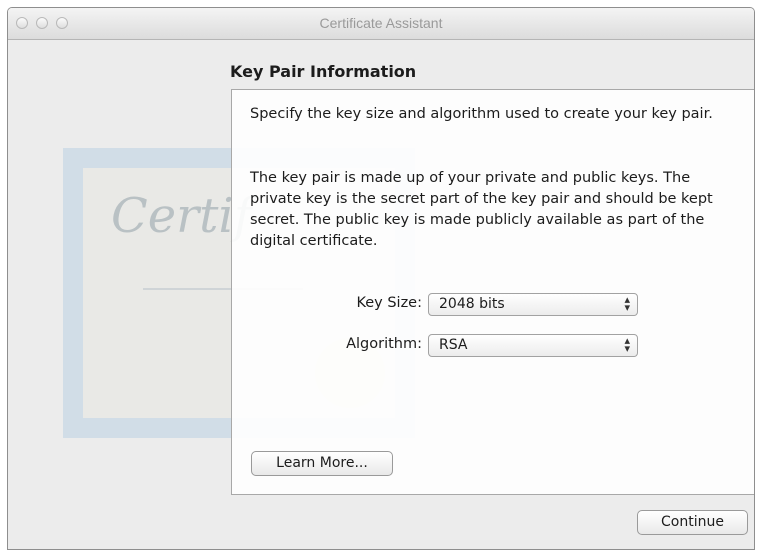  What do you see at coordinates (472, 304) in the screenshot?
I see `key-size-value: 2048 bits` at bounding box center [472, 304].